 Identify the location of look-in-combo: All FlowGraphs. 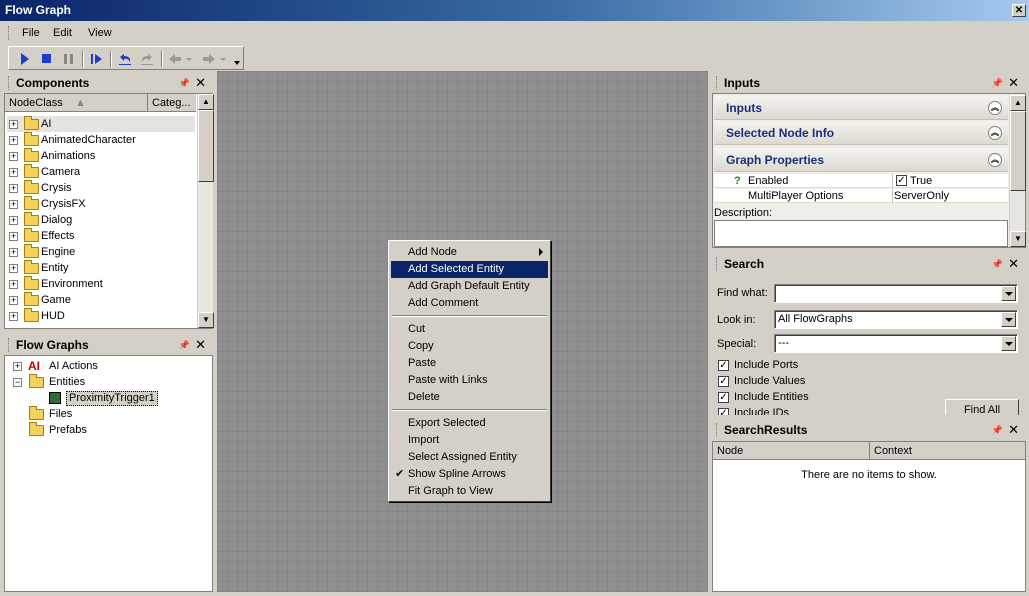
(896, 319).